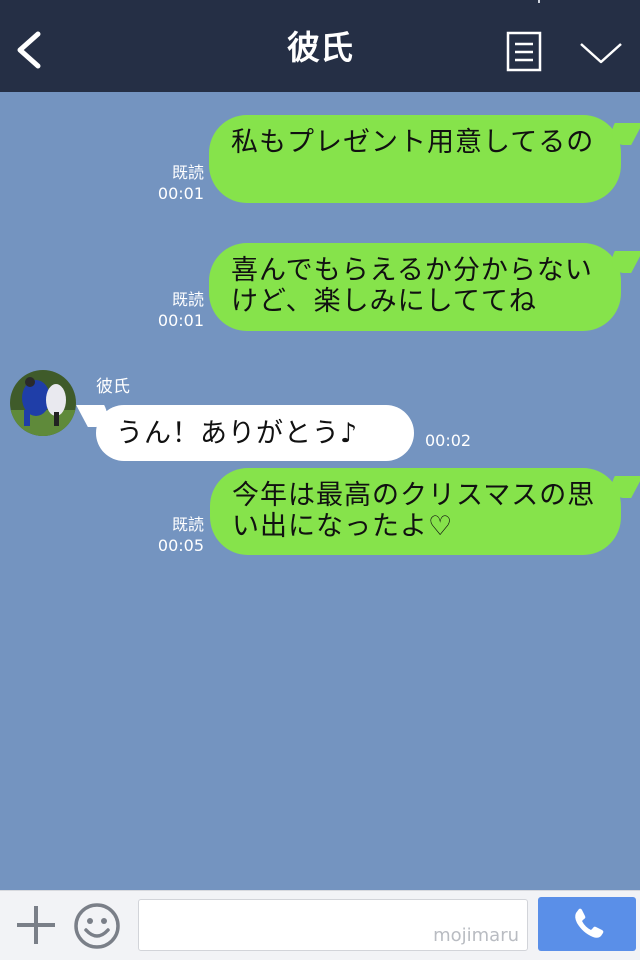 The width and height of the screenshot is (640, 960). I want to click on message-bubble-sent: 今年は最高のクリスマスの思い出になったよ♡, so click(415, 511).